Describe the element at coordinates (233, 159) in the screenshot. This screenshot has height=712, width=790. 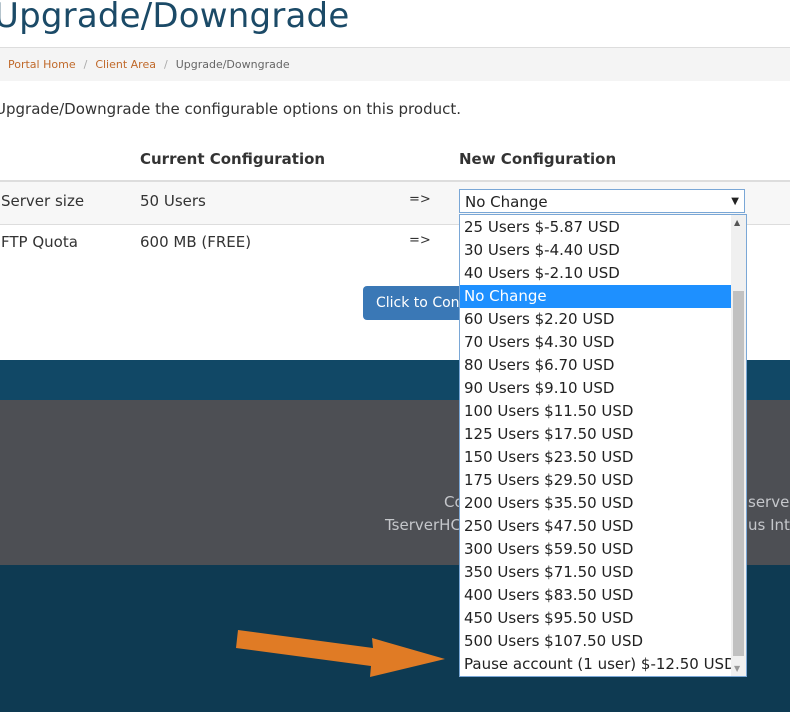
I see `header-current-configuration: Current Configuration` at that location.